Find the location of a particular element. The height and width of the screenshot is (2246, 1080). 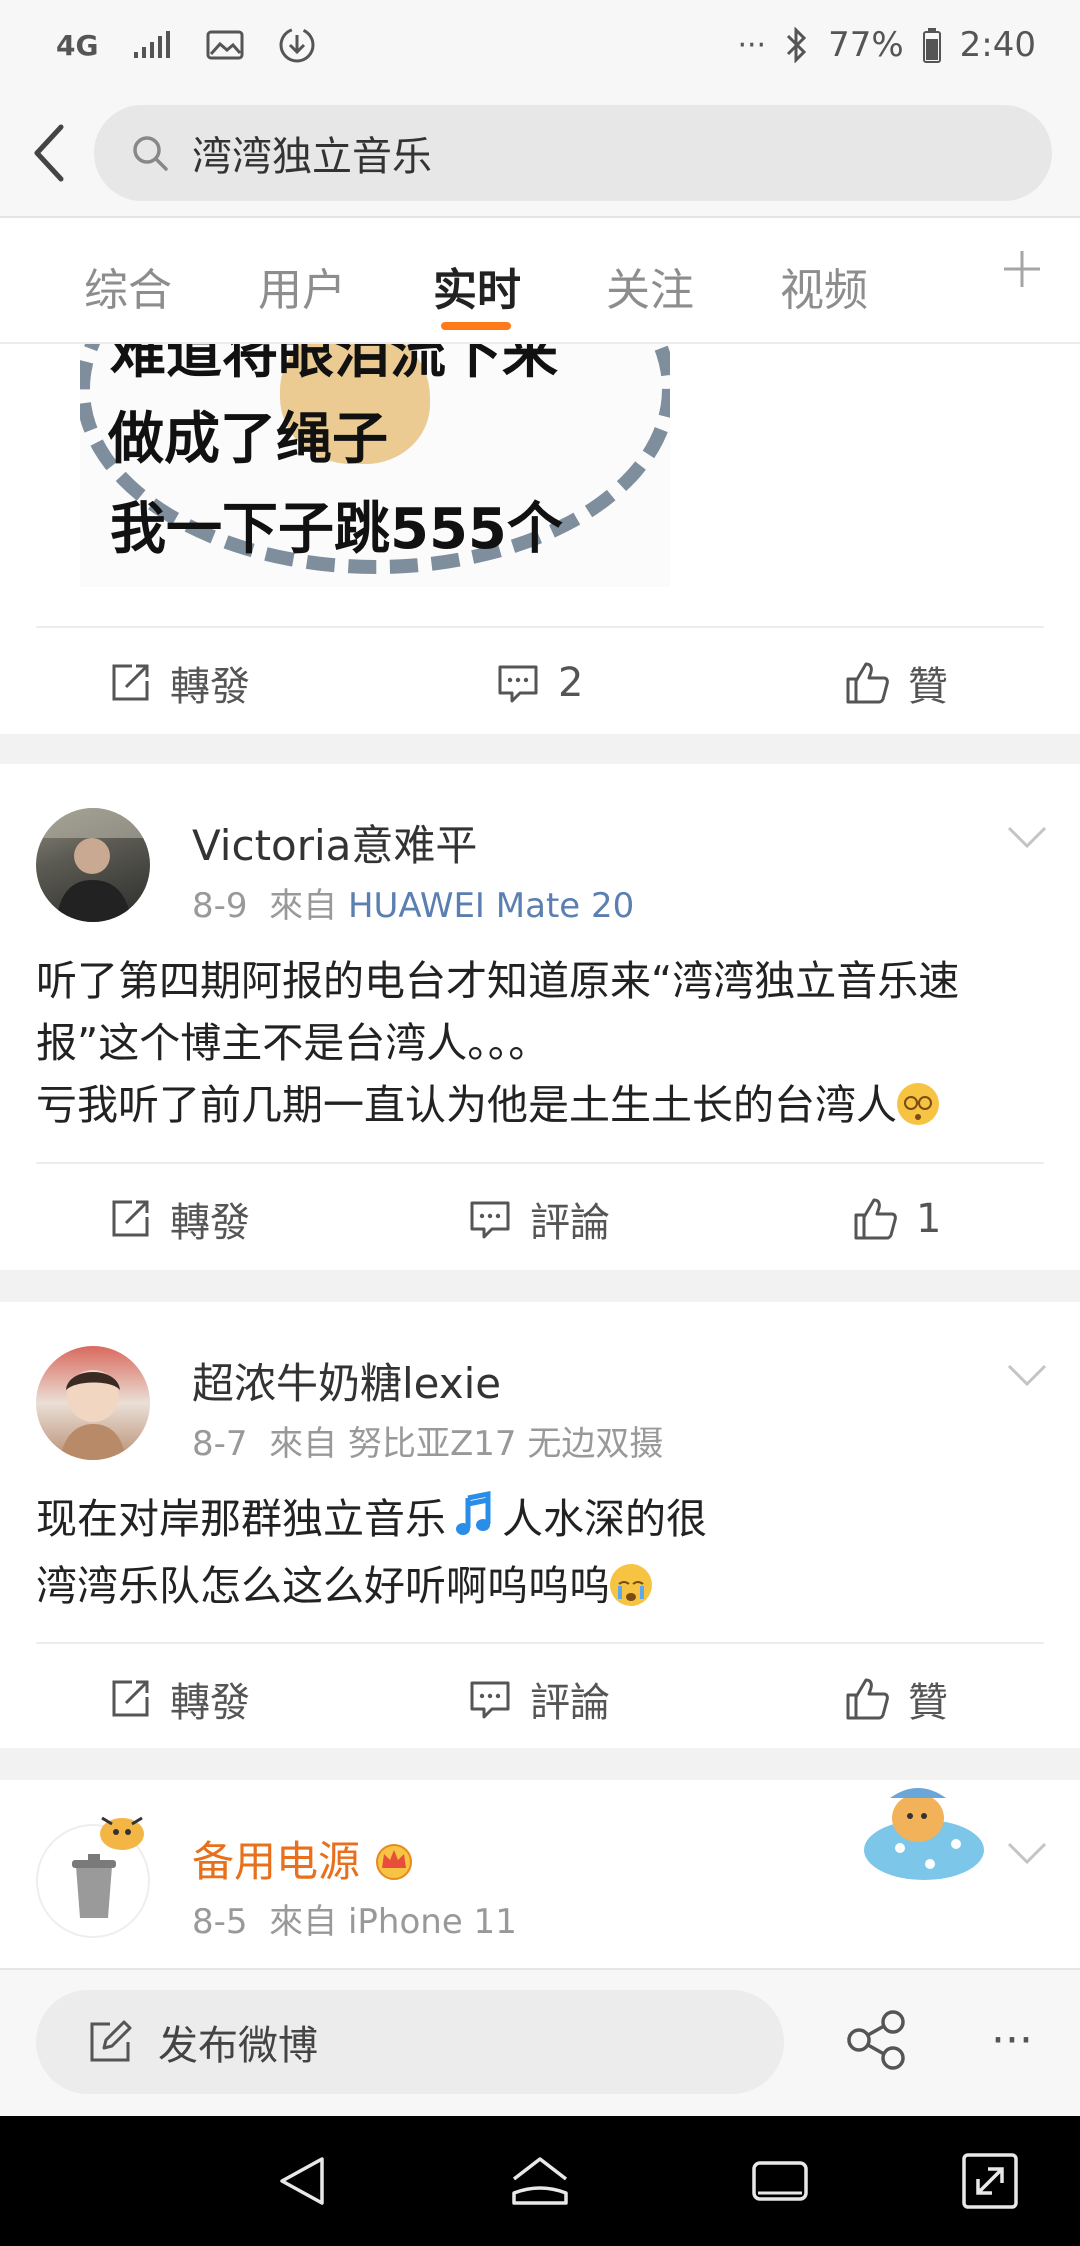

nav-back-icon is located at coordinates (304, 2181).